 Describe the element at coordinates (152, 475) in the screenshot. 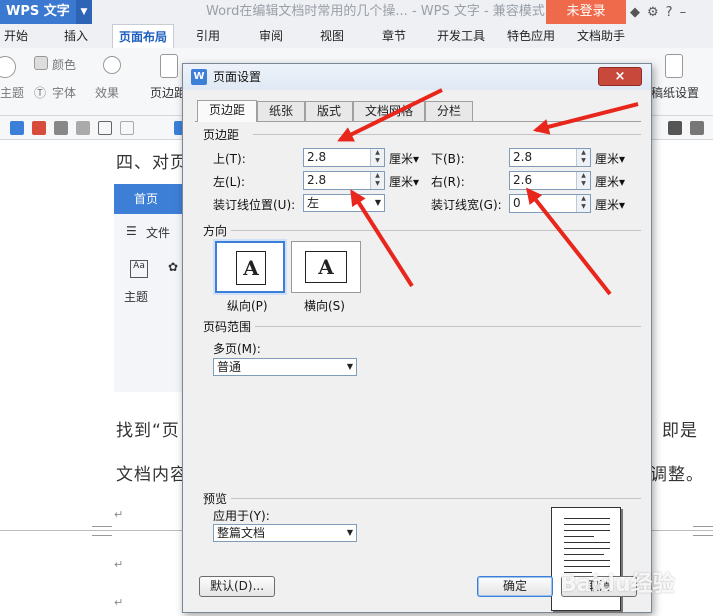

I see `doc-paragraph-2: 文档内容` at that location.